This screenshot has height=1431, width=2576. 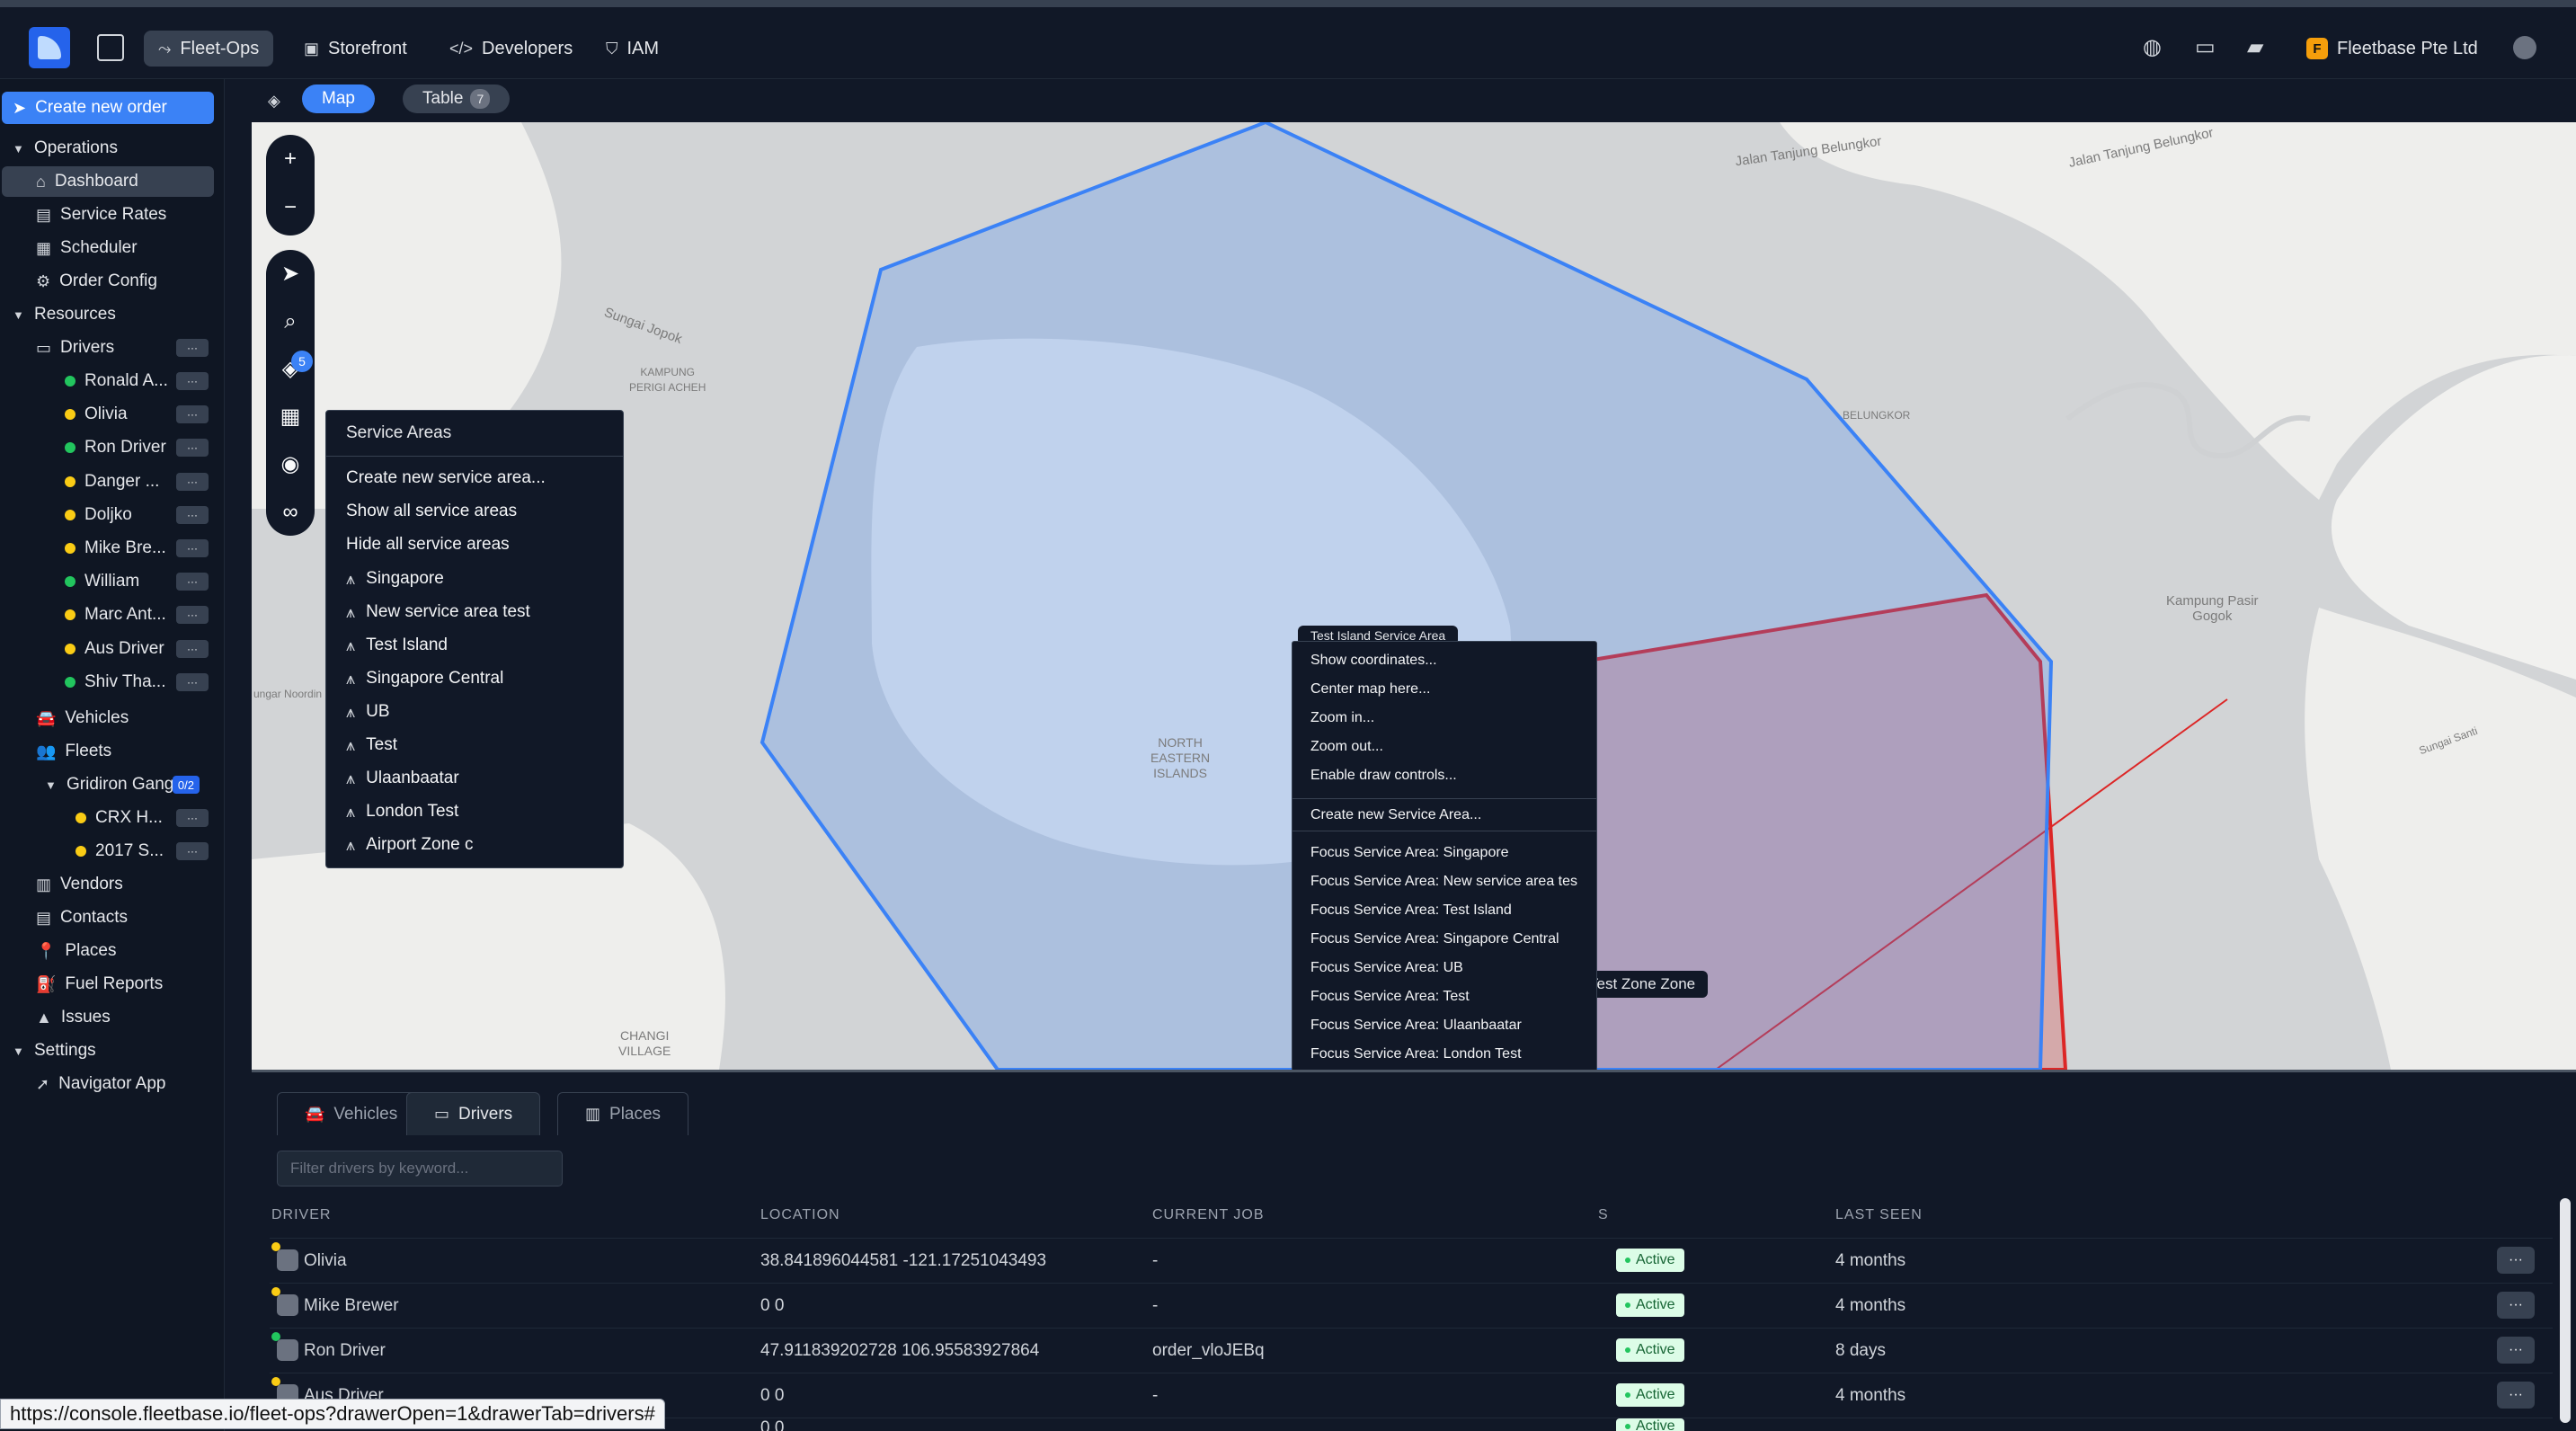 I want to click on column-header-status: S, so click(x=1603, y=1215).